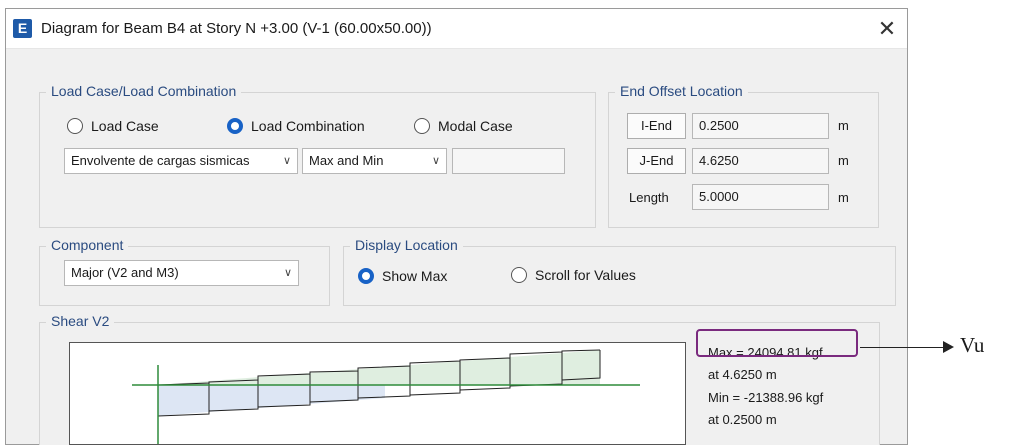 This screenshot has height=445, width=1015. Describe the element at coordinates (760, 161) in the screenshot. I see `j-end-field: 4.6250` at that location.